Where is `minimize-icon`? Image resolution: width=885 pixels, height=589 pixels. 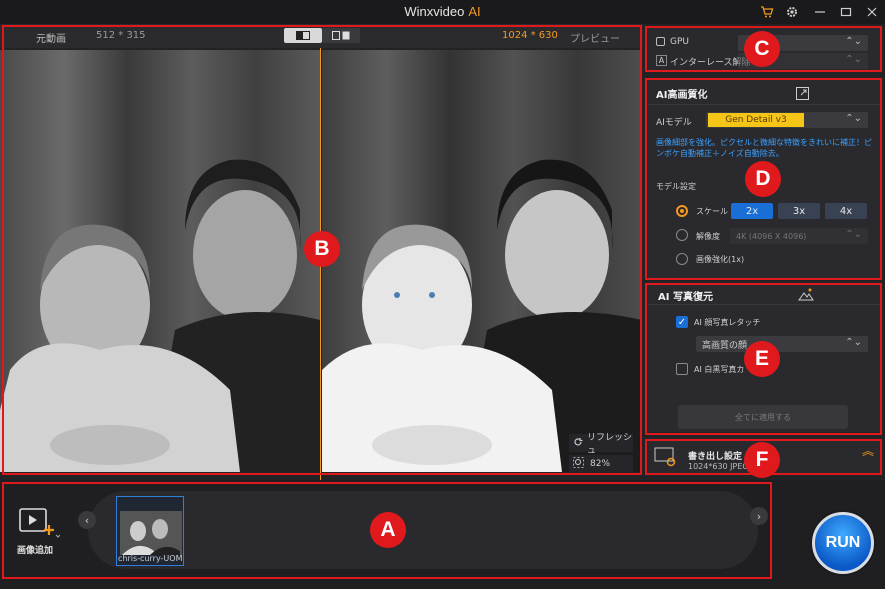 minimize-icon is located at coordinates (820, 12).